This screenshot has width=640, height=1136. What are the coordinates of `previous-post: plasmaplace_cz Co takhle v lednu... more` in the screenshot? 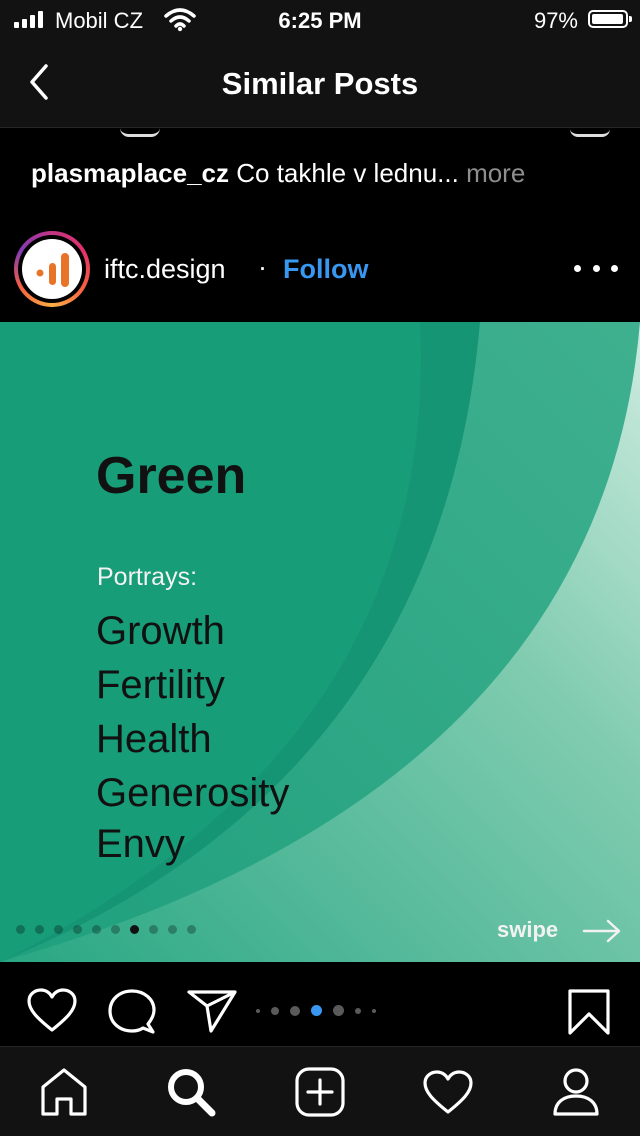 It's located at (320, 169).